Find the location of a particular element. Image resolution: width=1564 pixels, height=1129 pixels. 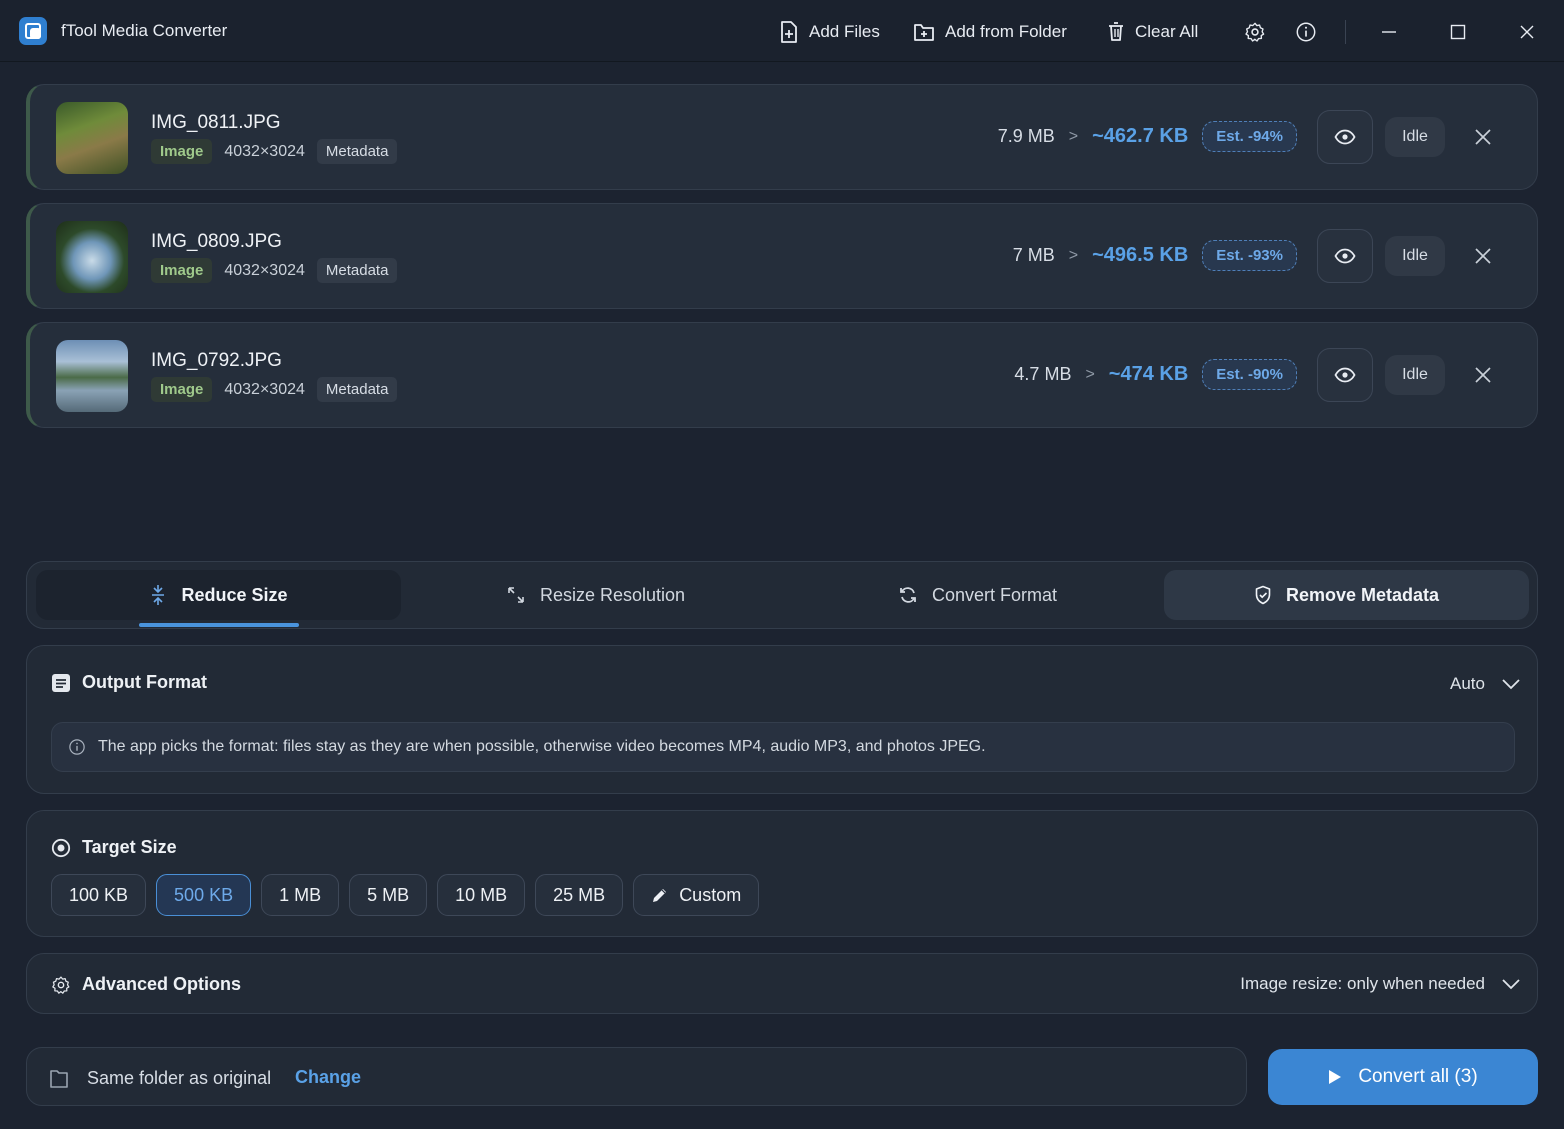

original-size: 7.9 MB is located at coordinates (1026, 136).